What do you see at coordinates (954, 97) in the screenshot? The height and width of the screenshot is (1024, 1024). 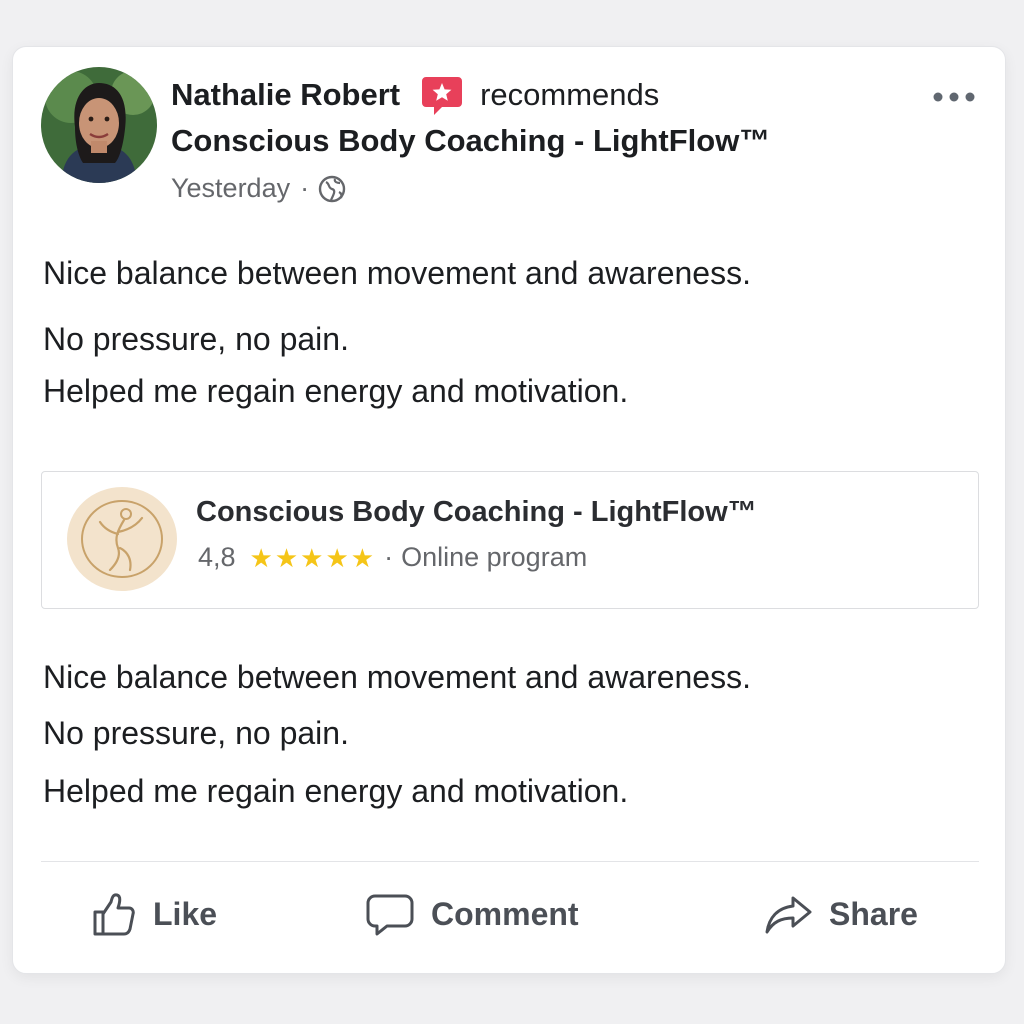 I see `more-options-icon` at bounding box center [954, 97].